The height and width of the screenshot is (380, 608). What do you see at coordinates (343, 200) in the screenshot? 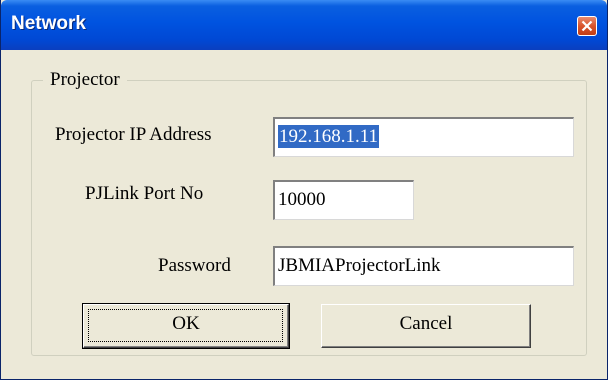
I see `pjlink-port-input: 10000` at bounding box center [343, 200].